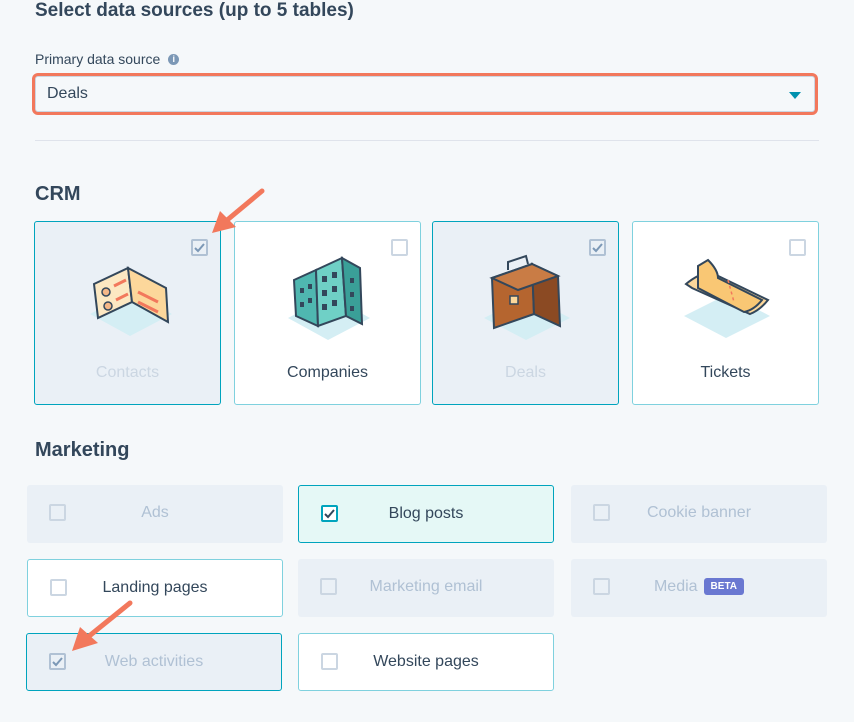 The height and width of the screenshot is (722, 854). I want to click on tile-label: Blog posts, so click(426, 513).